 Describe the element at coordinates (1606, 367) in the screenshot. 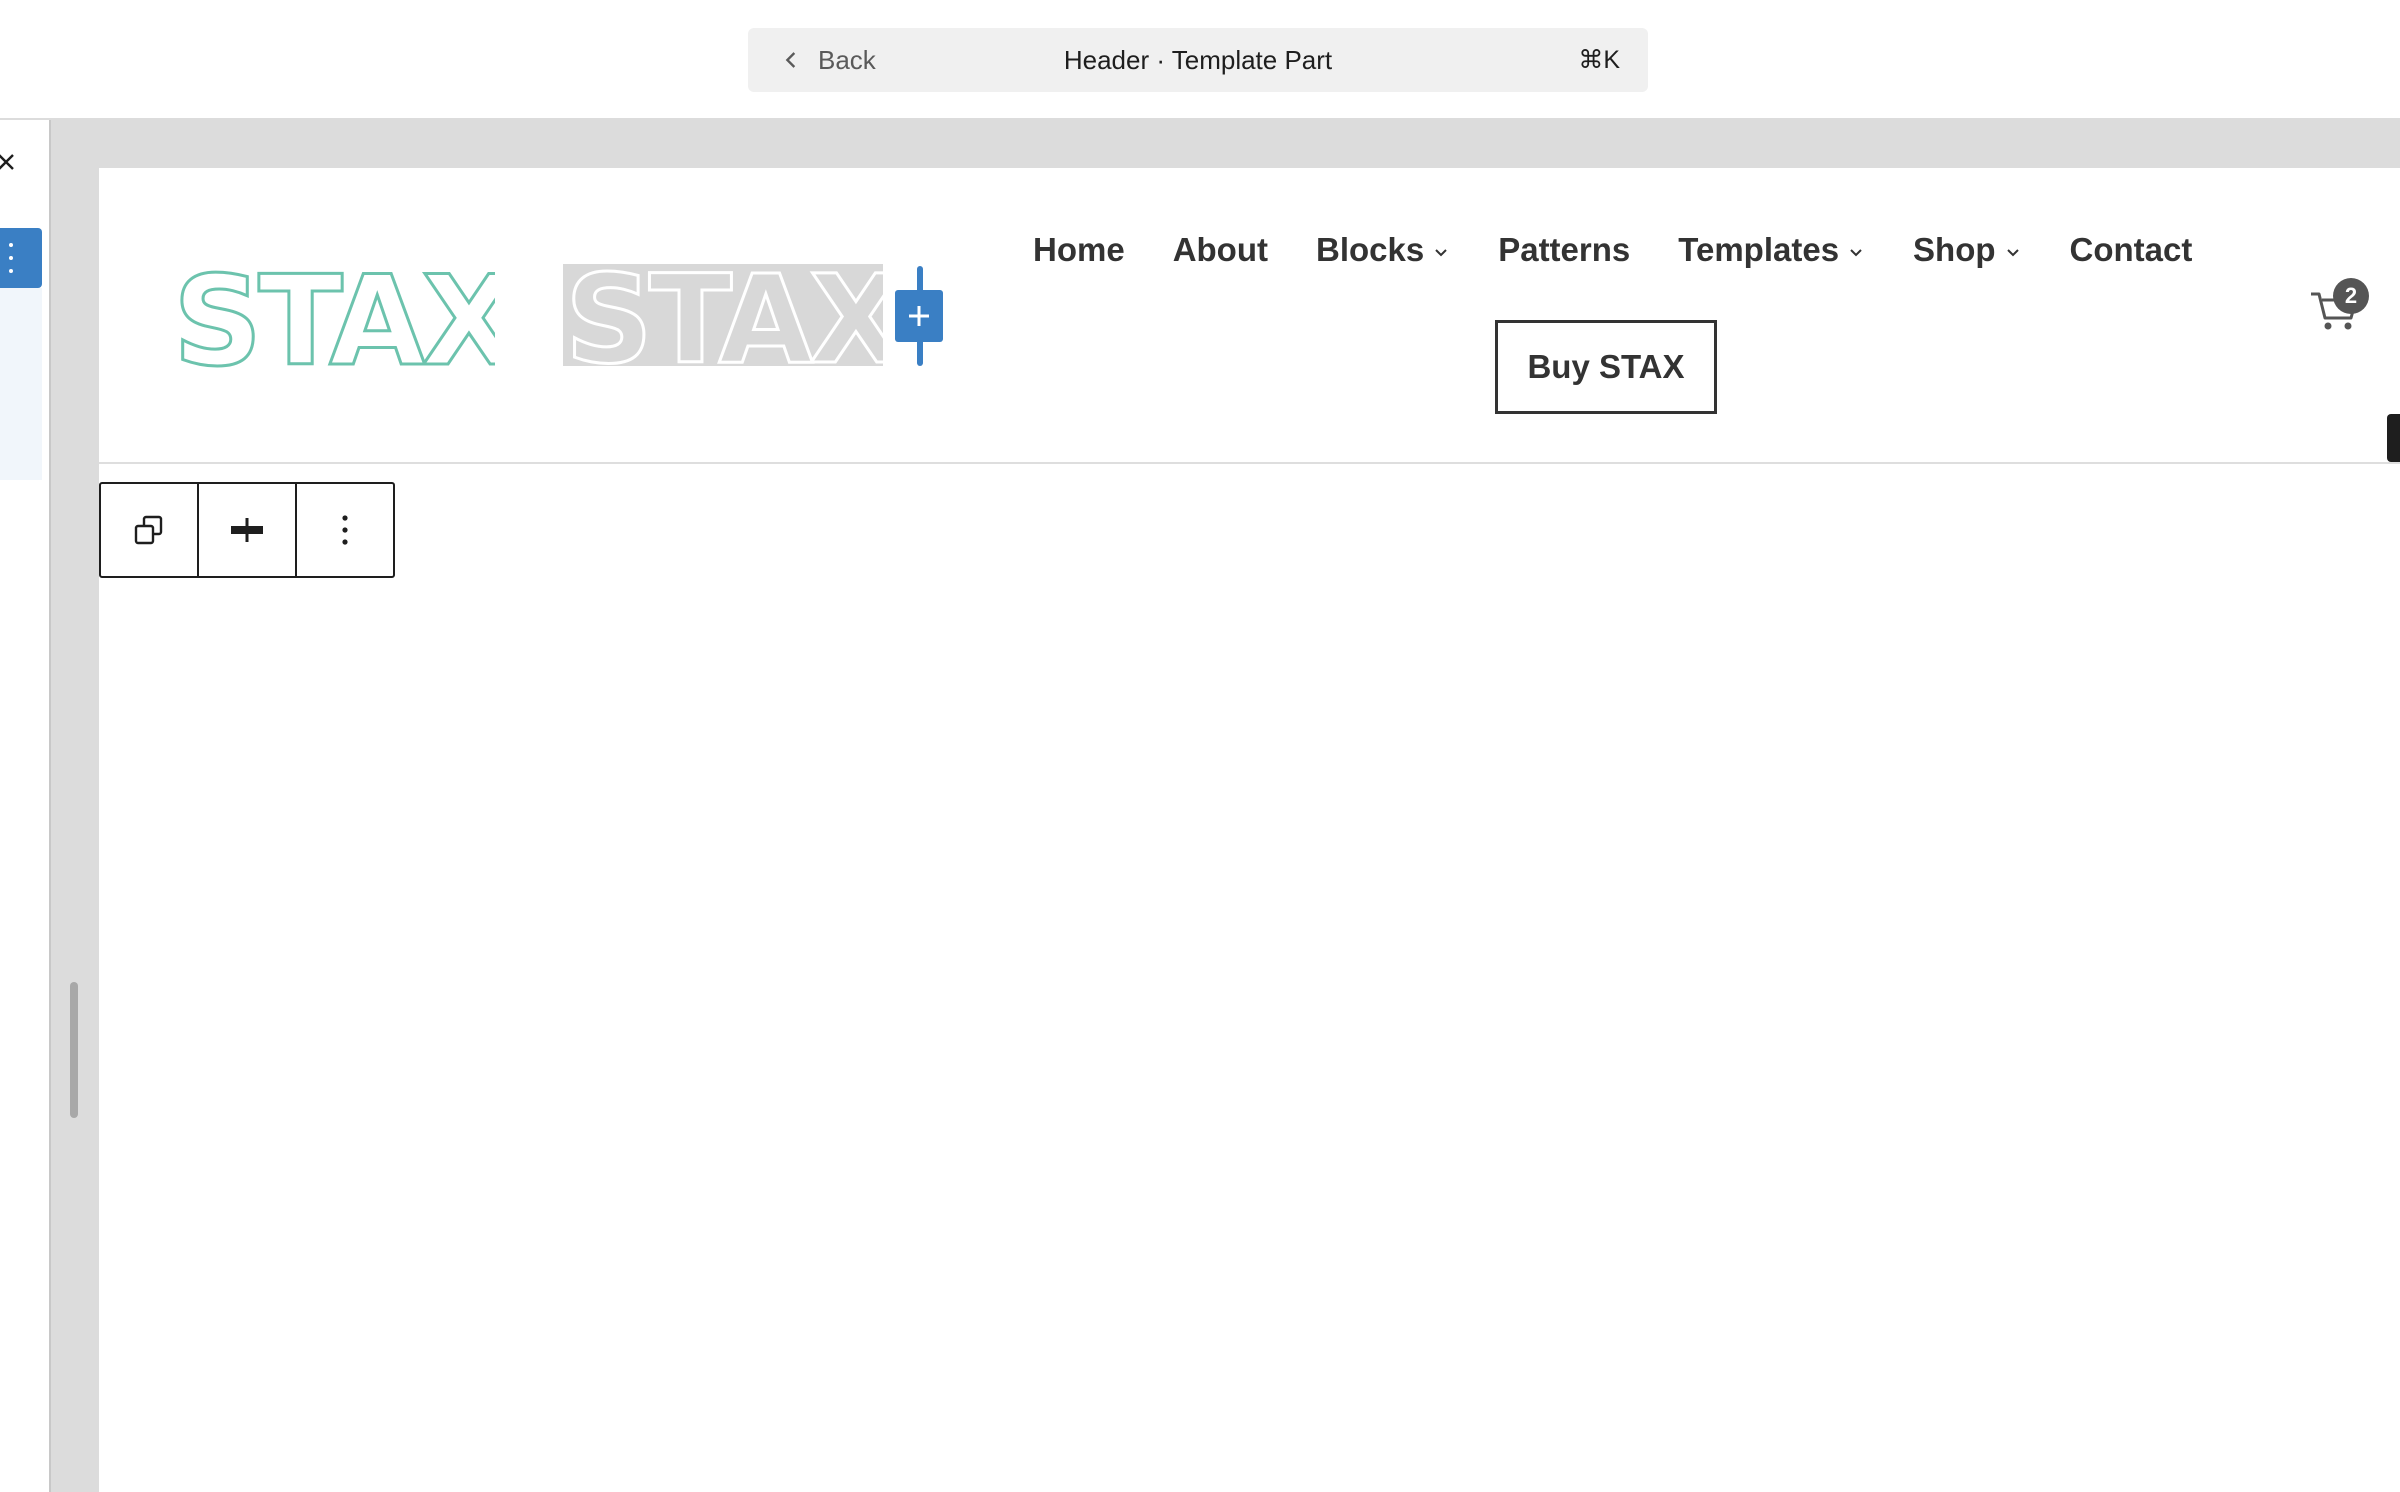

I see `buy-stax-button: Buy STAX` at that location.